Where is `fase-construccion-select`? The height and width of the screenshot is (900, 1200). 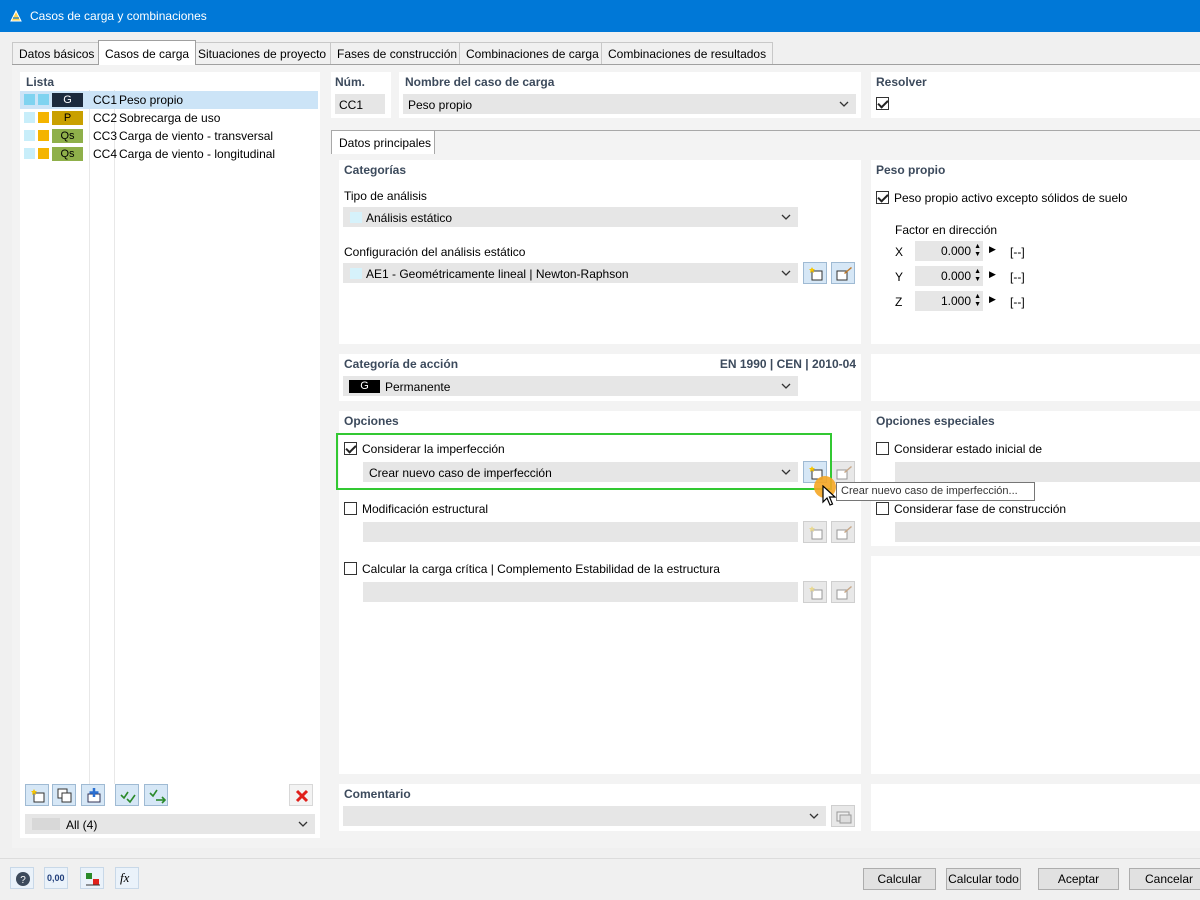
fase-construccion-select is located at coordinates (1047, 532).